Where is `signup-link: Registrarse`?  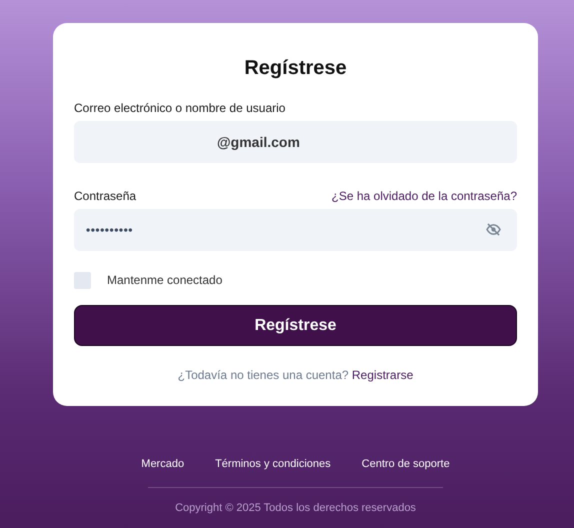 signup-link: Registrarse is located at coordinates (383, 375).